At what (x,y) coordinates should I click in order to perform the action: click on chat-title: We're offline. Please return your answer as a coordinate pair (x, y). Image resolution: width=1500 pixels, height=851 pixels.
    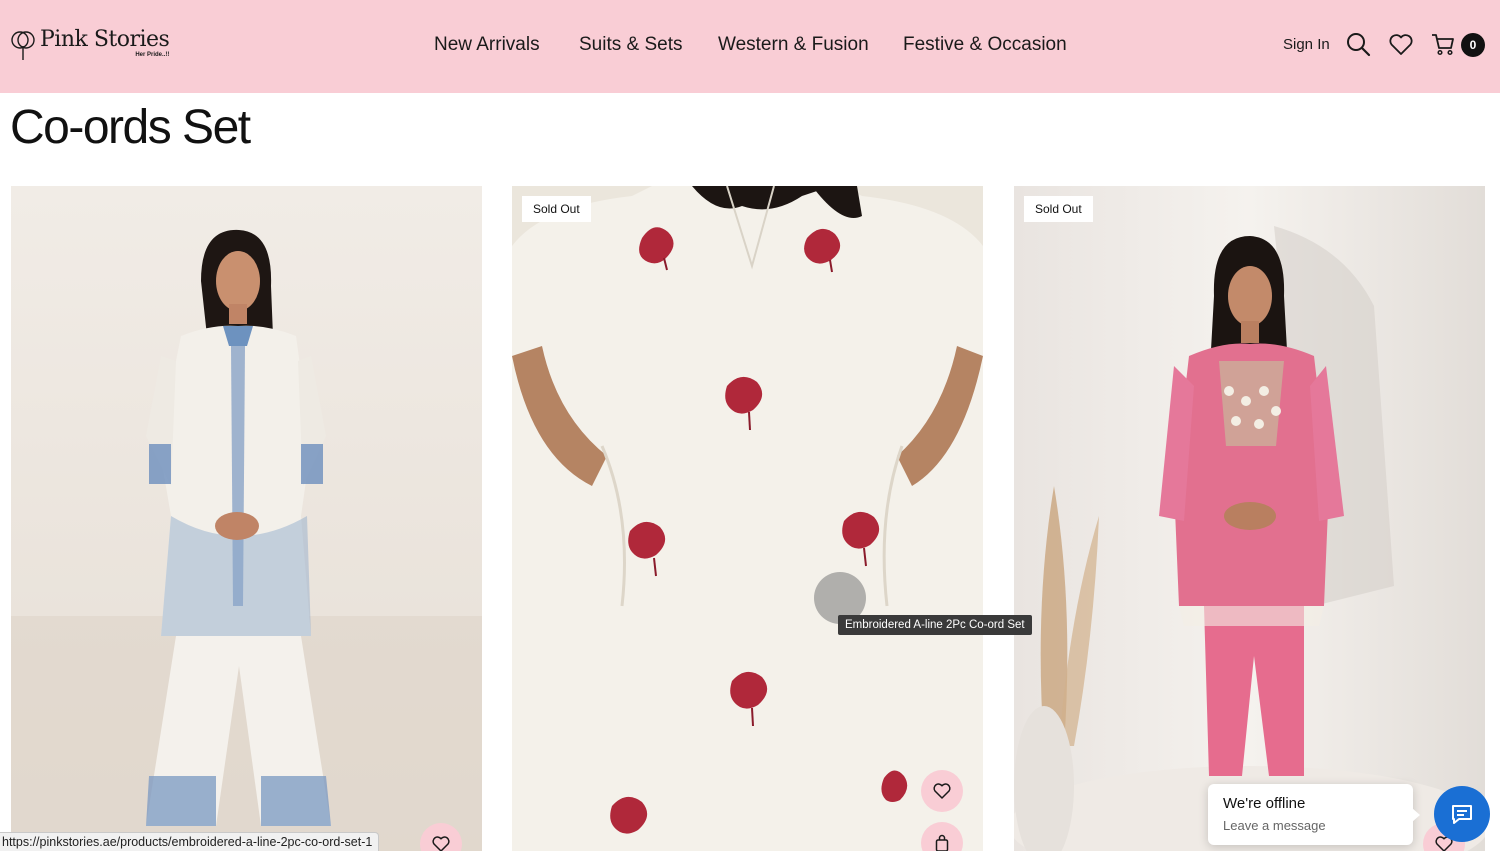
    Looking at the image, I should click on (1264, 803).